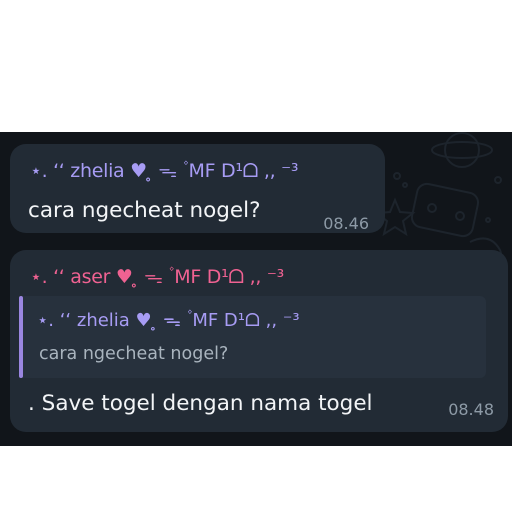  What do you see at coordinates (144, 210) in the screenshot?
I see `message-text: cara ngecheat nogel?` at bounding box center [144, 210].